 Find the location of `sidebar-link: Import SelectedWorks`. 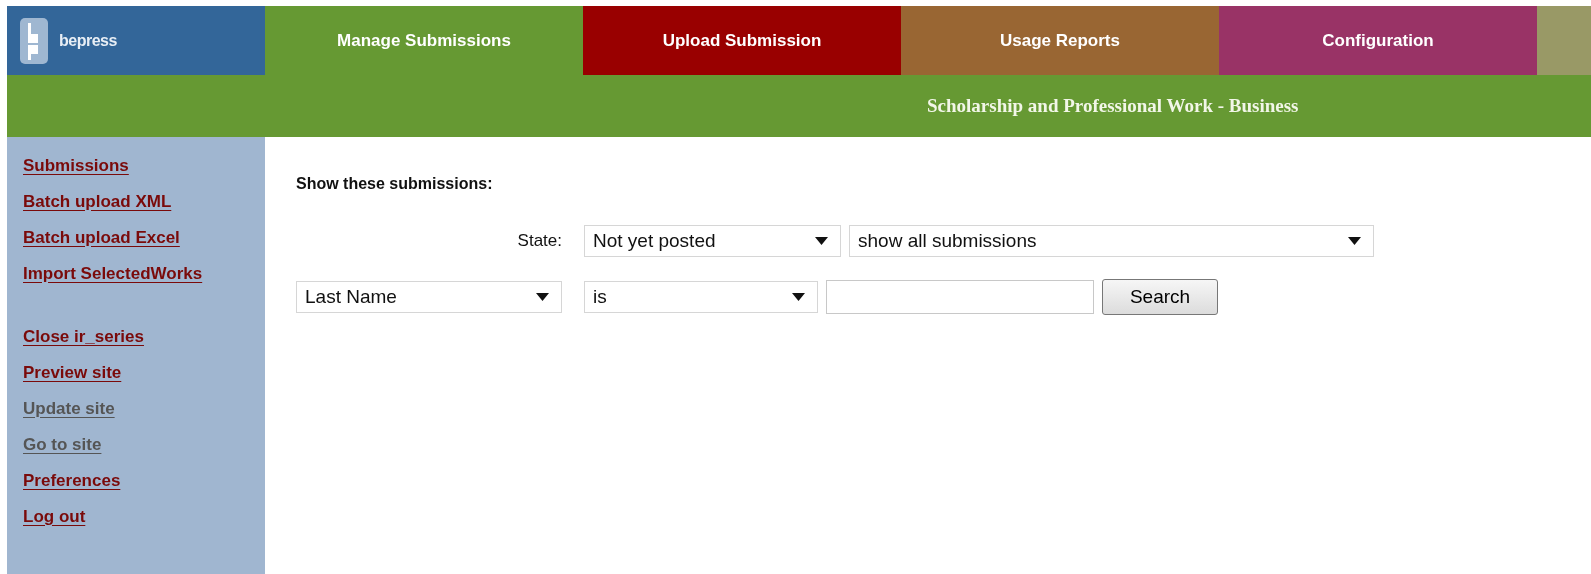

sidebar-link: Import SelectedWorks is located at coordinates (113, 273).